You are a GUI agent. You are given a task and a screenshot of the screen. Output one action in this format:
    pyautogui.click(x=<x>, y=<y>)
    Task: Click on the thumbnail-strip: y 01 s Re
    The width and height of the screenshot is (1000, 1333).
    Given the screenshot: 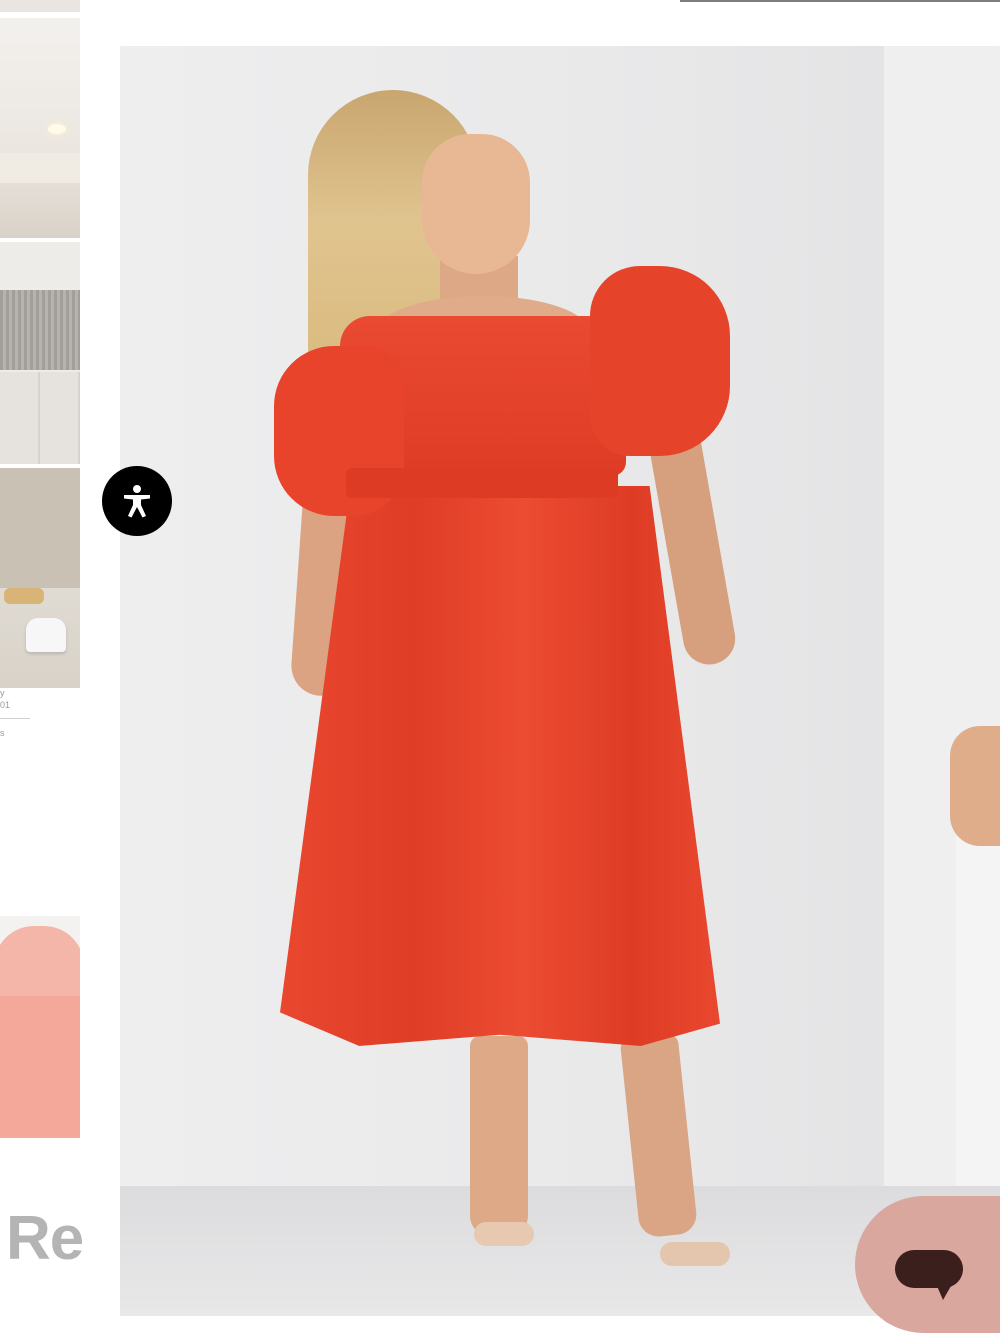 What is the action you would take?
    pyautogui.click(x=41, y=666)
    